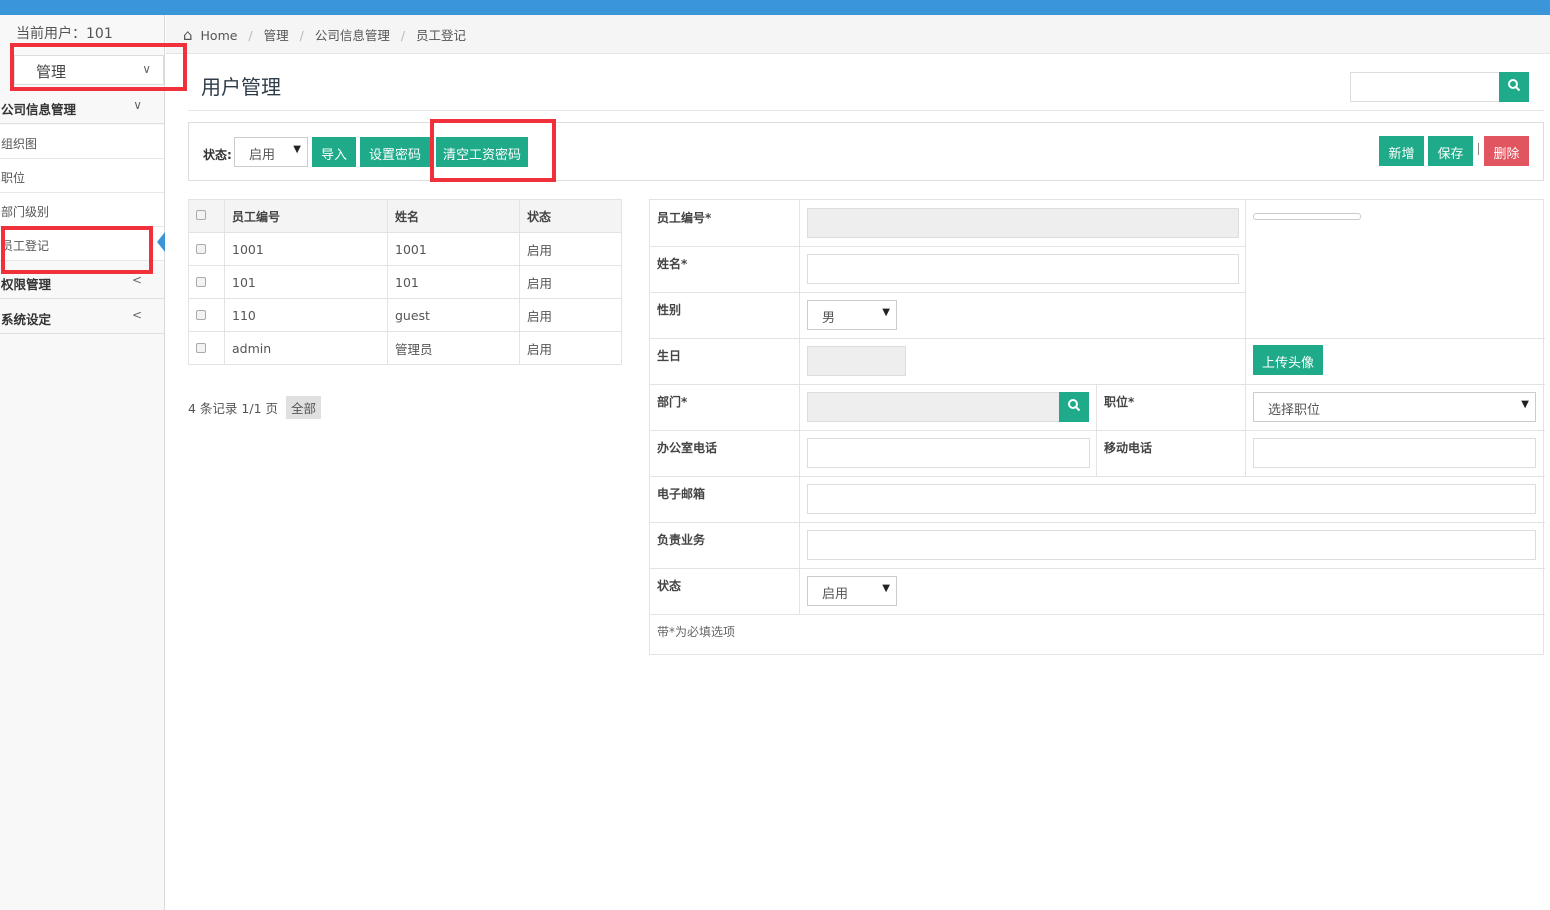 The width and height of the screenshot is (1550, 910). I want to click on sidebar-group-system-settings: 系统设定 <, so click(82, 317).